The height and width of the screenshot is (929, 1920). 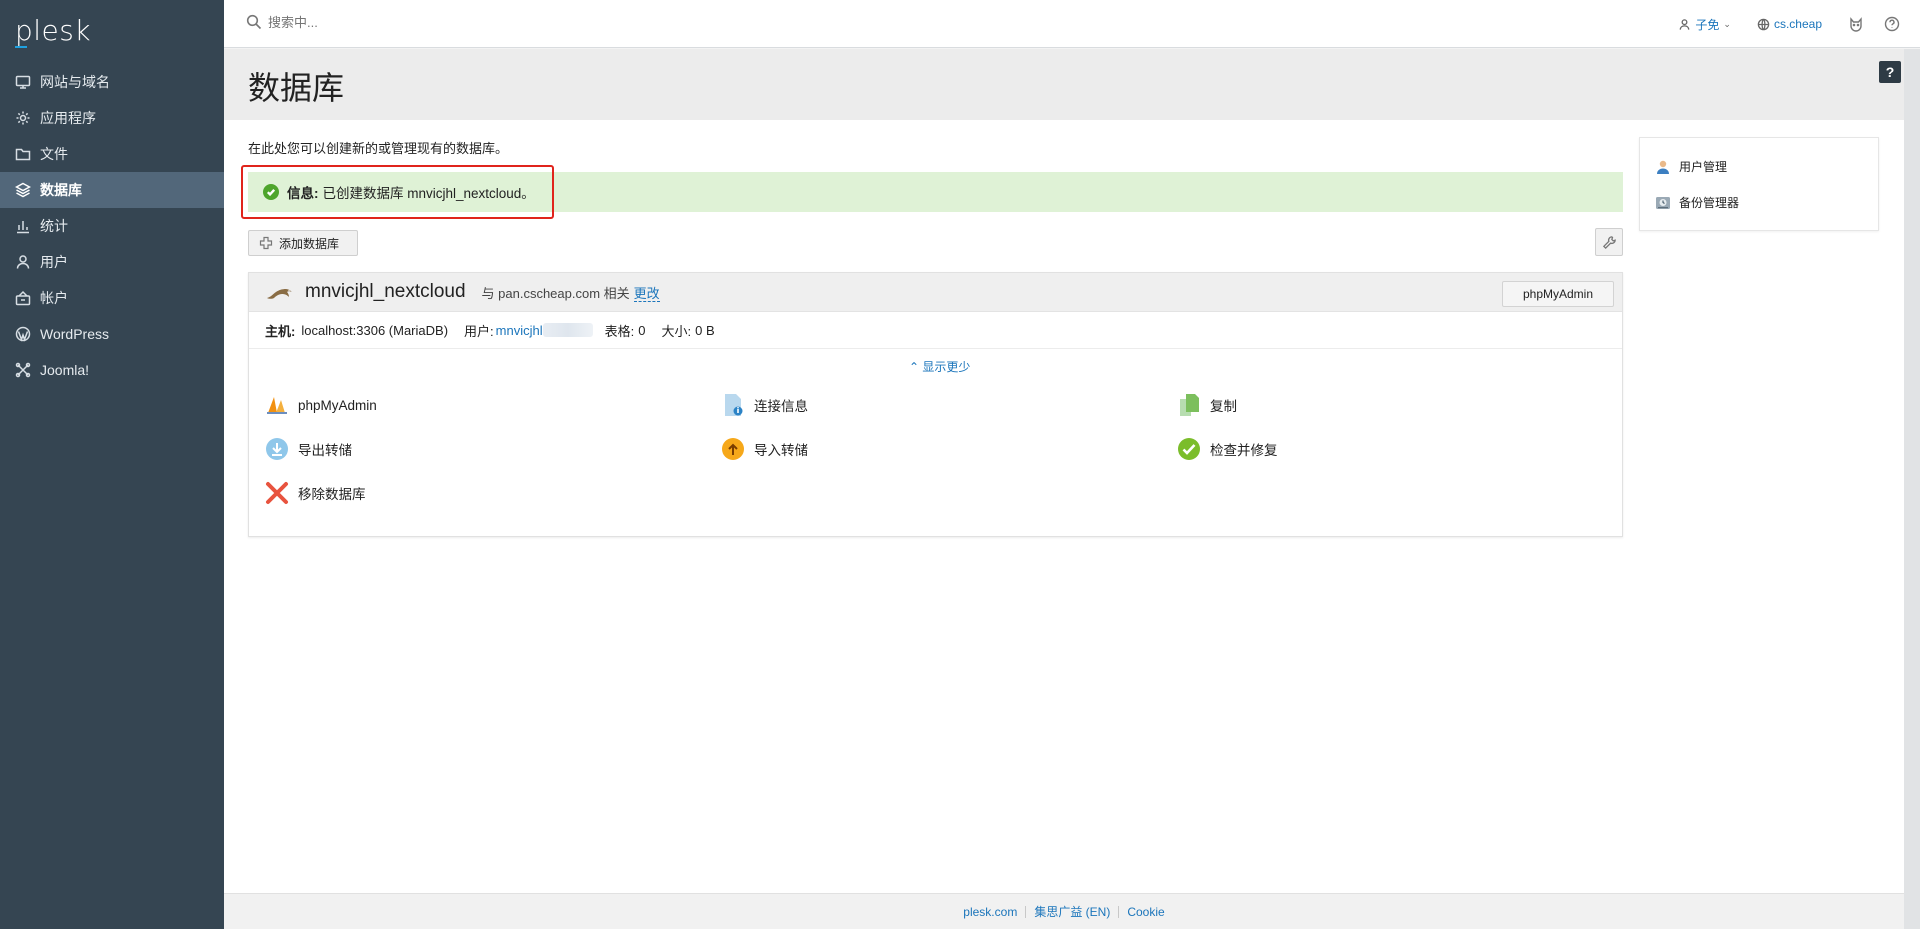 What do you see at coordinates (21, 47) in the screenshot?
I see `logo-underline` at bounding box center [21, 47].